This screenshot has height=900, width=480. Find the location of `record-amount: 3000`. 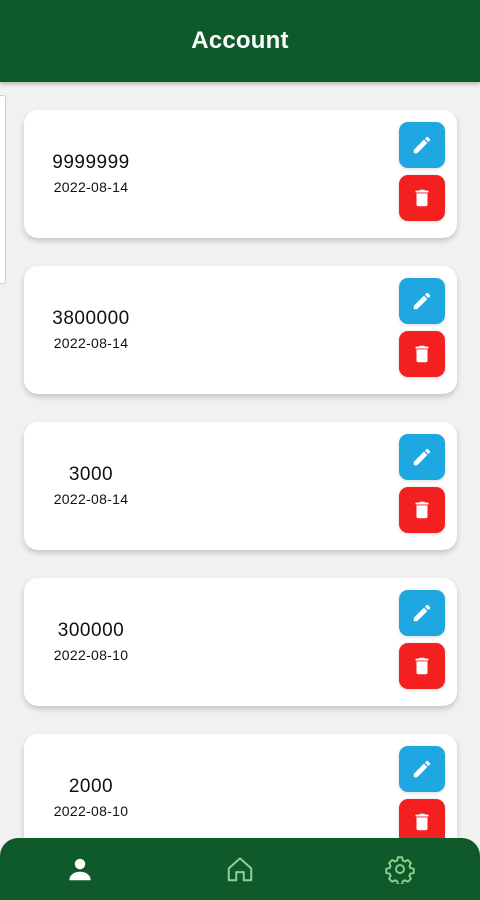

record-amount: 3000 is located at coordinates (91, 474).